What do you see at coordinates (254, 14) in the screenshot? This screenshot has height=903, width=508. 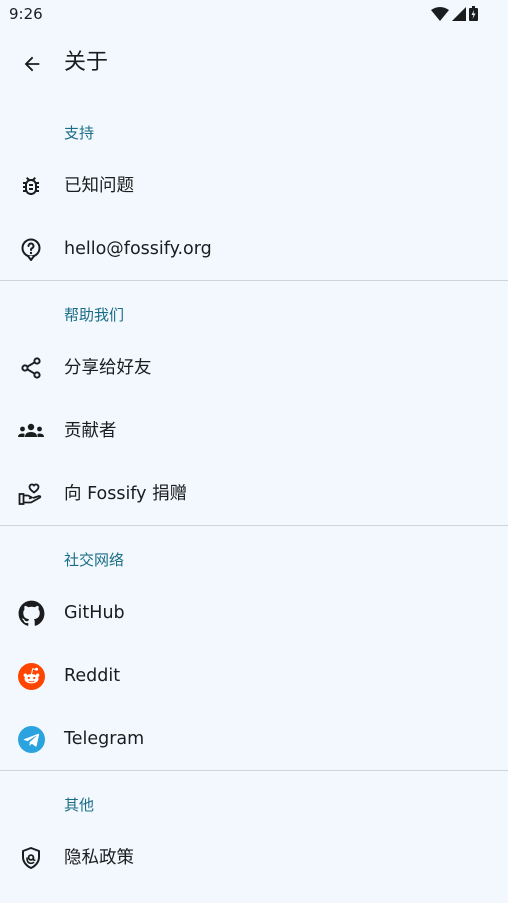 I see `status-bar: 9:26` at bounding box center [254, 14].